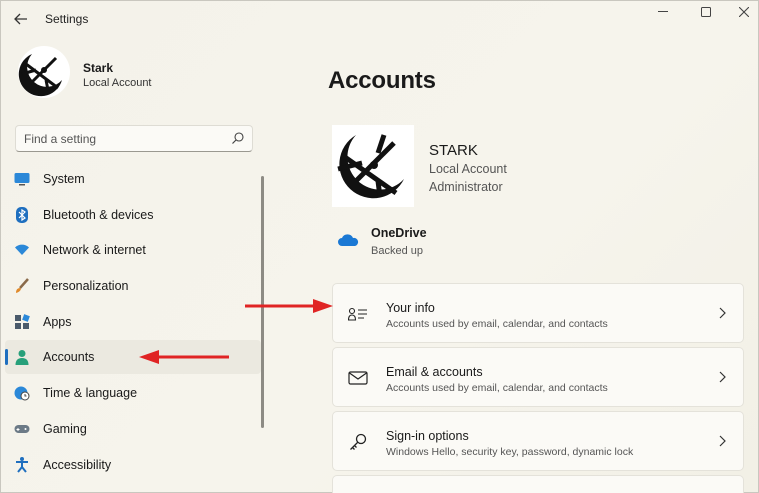 The width and height of the screenshot is (759, 493). I want to click on monitor-icon, so click(22, 179).